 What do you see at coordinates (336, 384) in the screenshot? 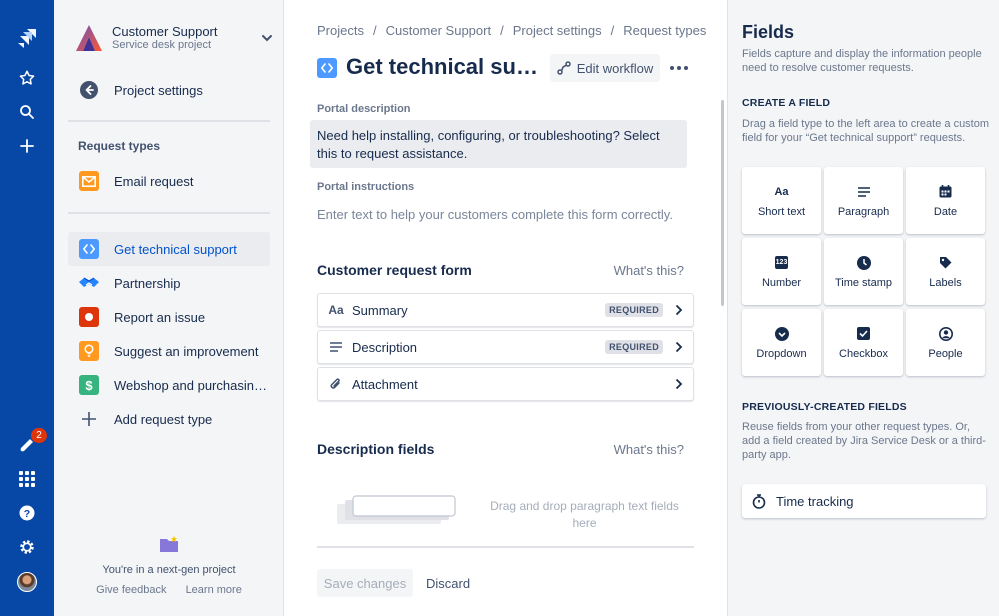
I see `attachment-icon` at bounding box center [336, 384].